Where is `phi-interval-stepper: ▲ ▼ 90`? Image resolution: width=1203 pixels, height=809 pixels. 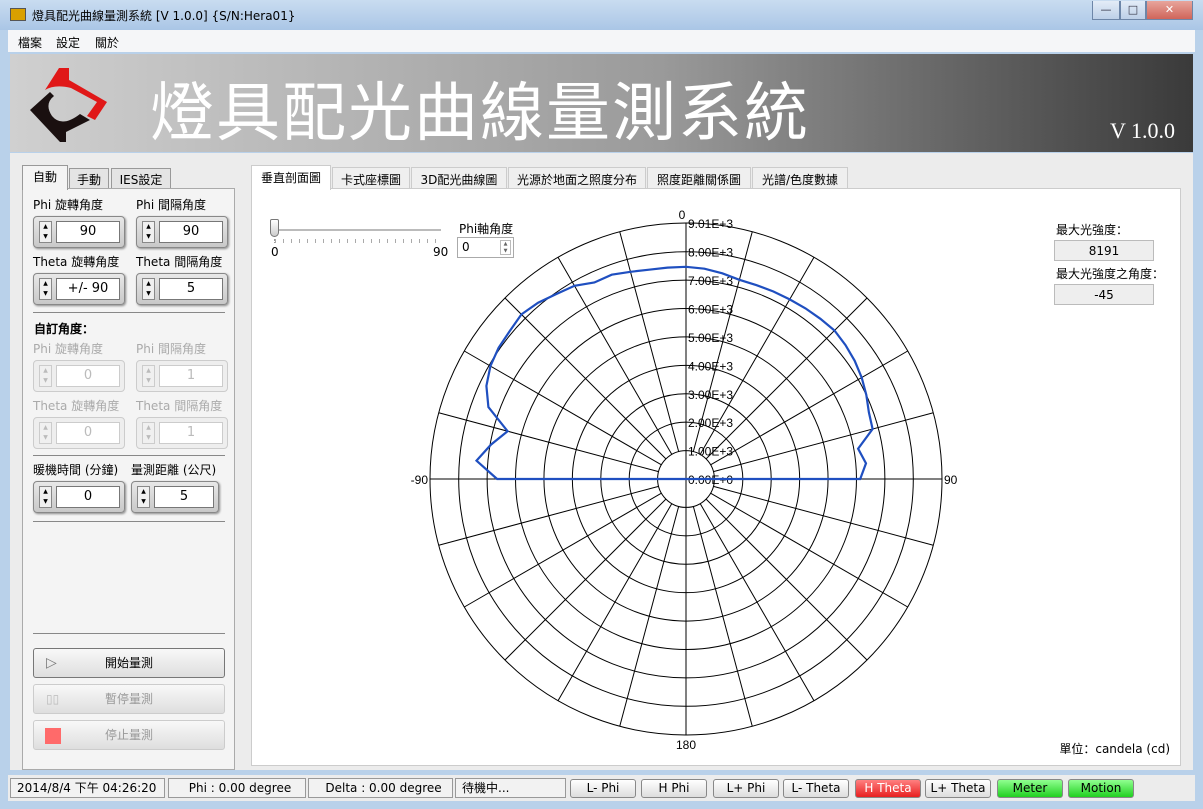 phi-interval-stepper: ▲ ▼ 90 is located at coordinates (182, 232).